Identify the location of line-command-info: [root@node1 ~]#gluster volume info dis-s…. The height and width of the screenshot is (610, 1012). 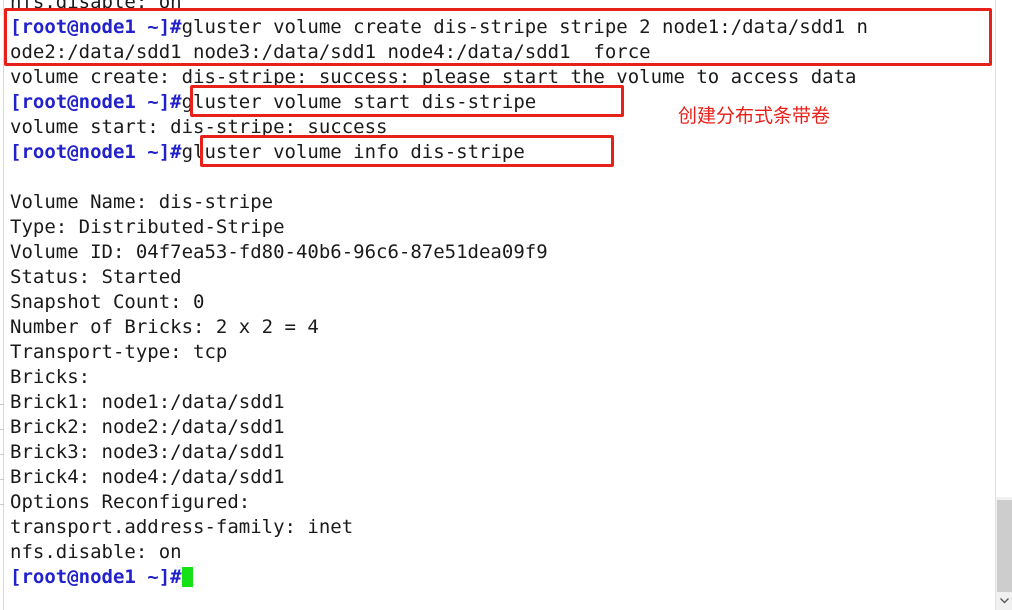
(500, 152).